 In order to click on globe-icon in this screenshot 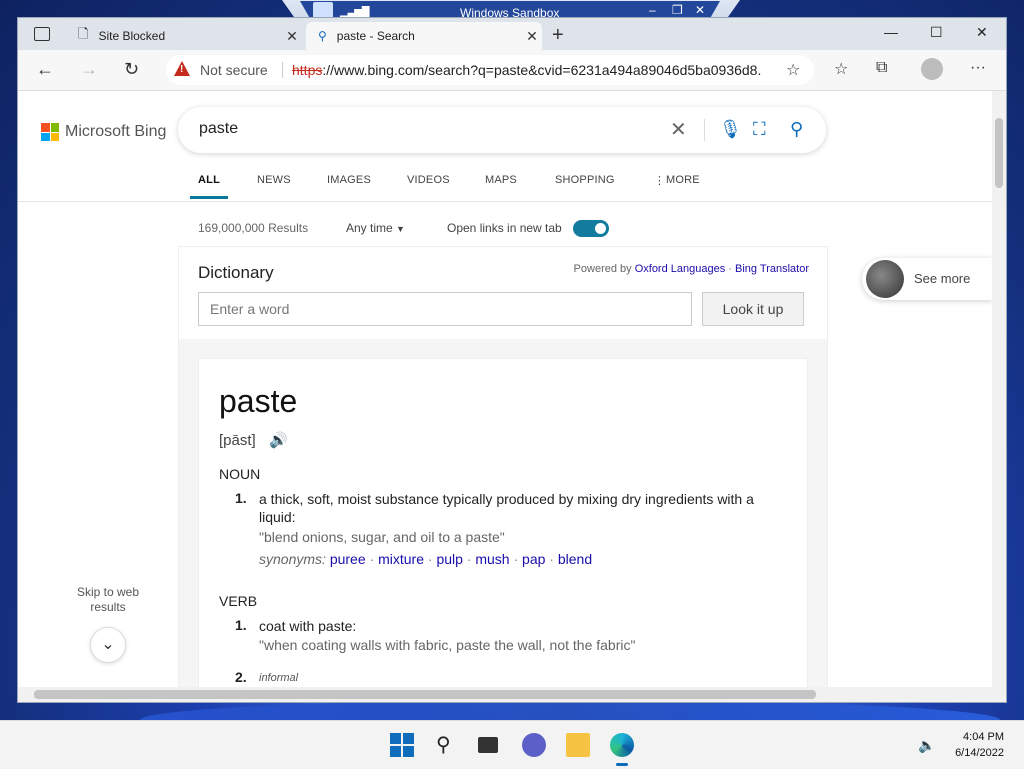, I will do `click(885, 279)`.